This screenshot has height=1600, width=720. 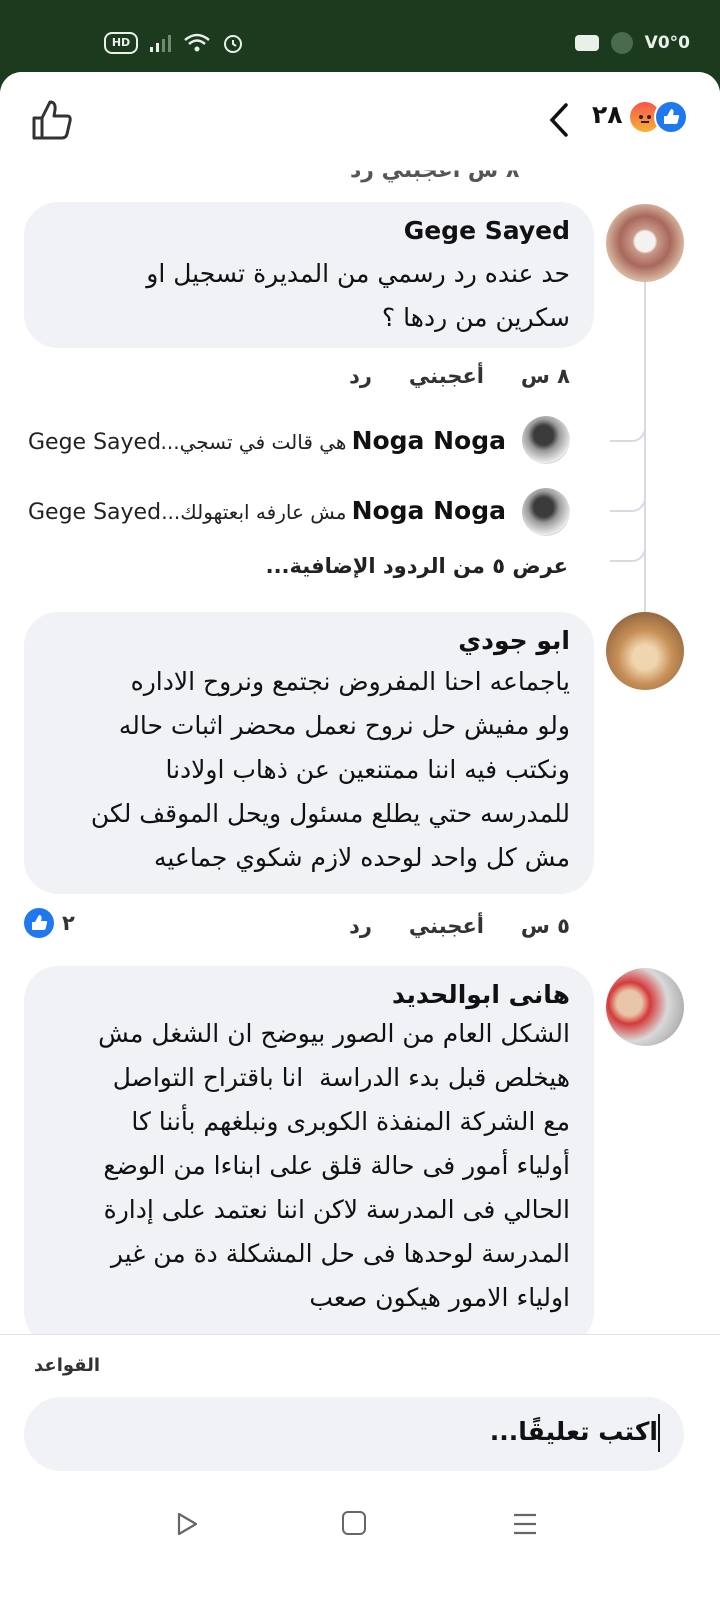 I want to click on youtube-icon, so click(x=586, y=43).